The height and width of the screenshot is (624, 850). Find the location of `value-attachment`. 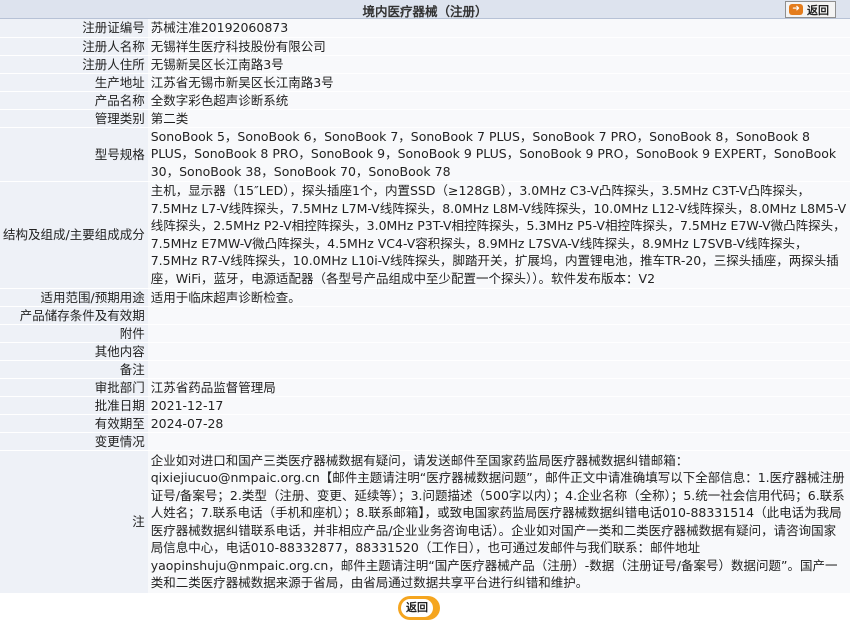

value-attachment is located at coordinates (498, 333).